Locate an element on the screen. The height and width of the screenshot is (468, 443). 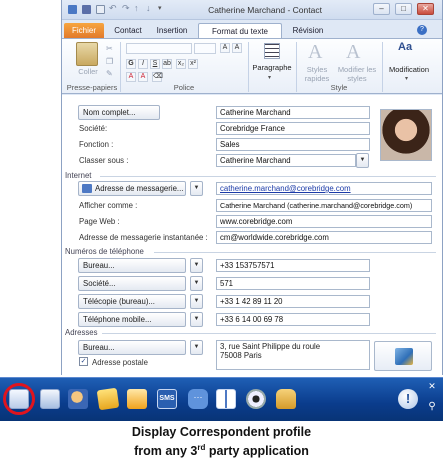
internet-section-title: Internet is located at coordinates (78, 175).